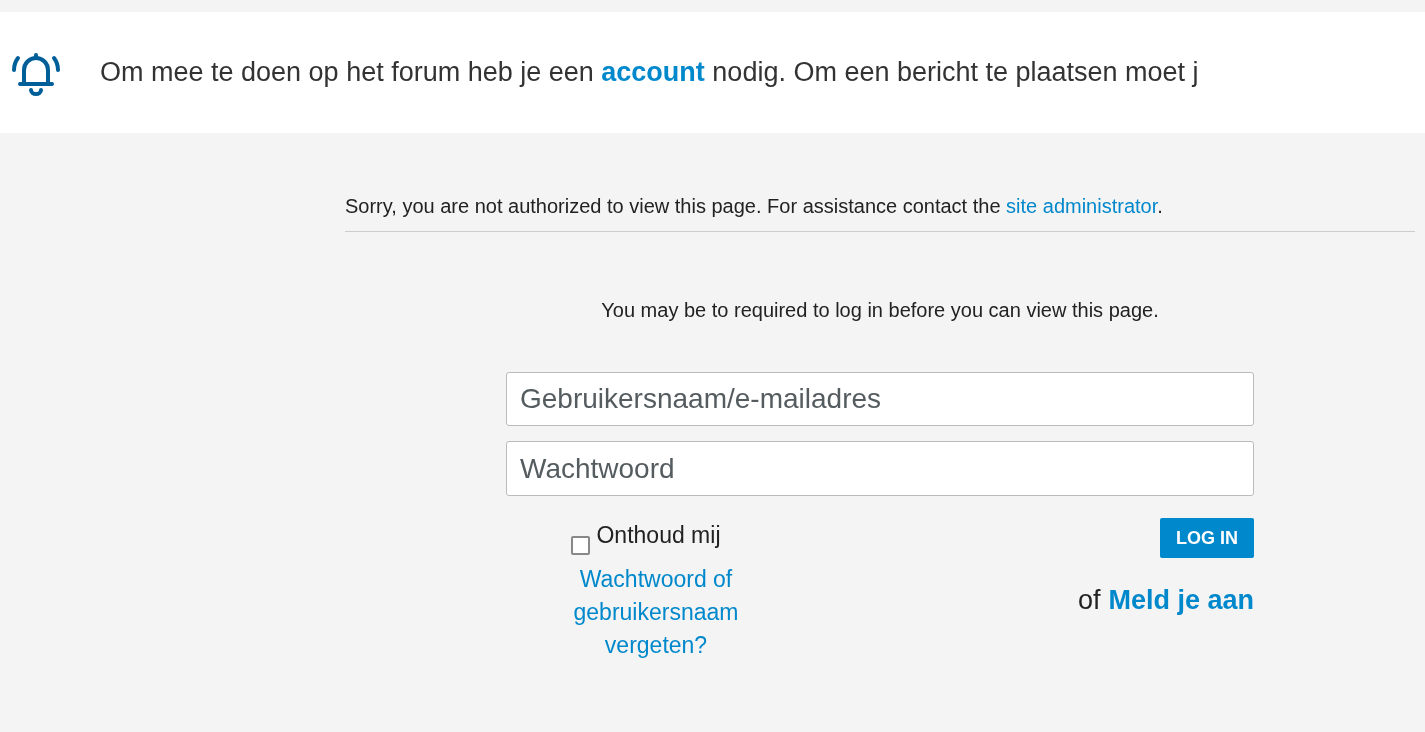  Describe the element at coordinates (880, 399) in the screenshot. I see `username-field: Gebruikersnaam/e-mailadres` at that location.